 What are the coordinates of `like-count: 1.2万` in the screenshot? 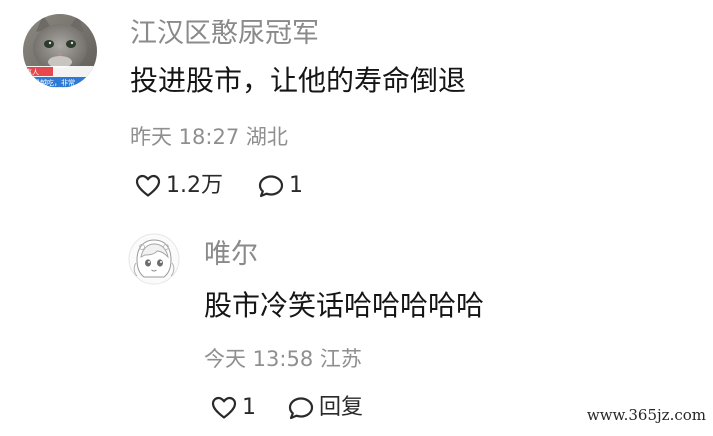 It's located at (194, 185).